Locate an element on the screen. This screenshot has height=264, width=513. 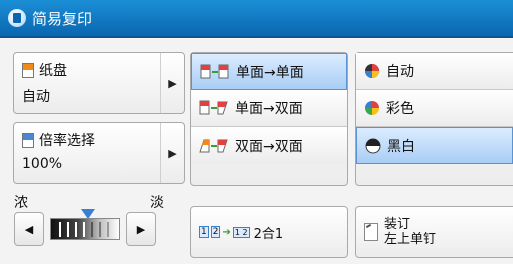
title-bar: 简易复印 is located at coordinates (256, 19).